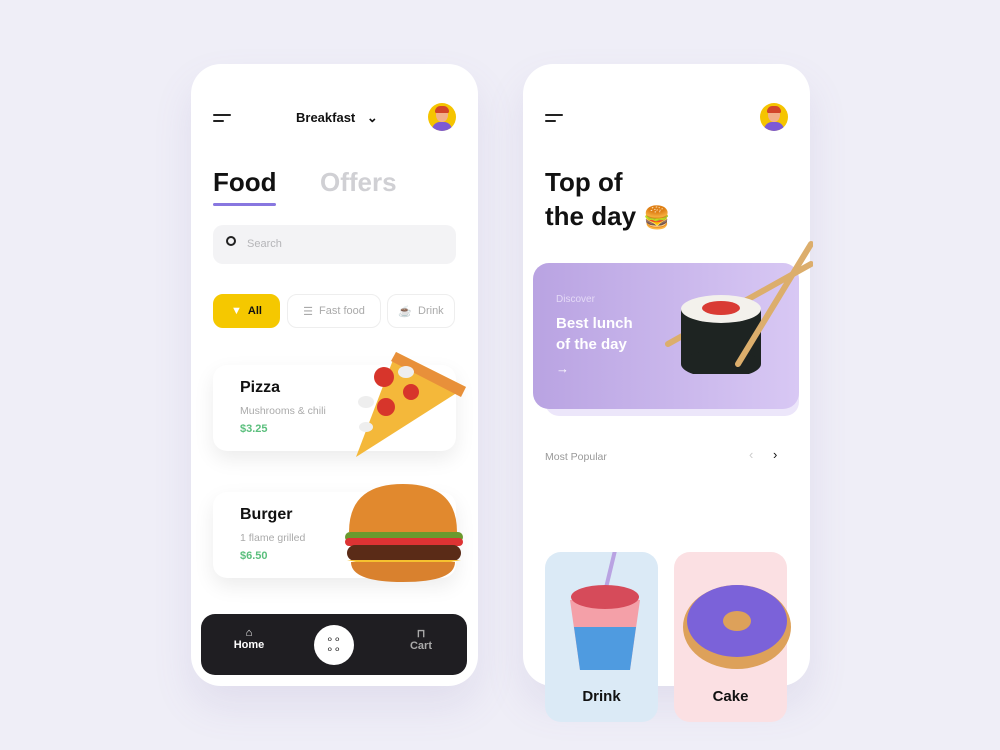 This screenshot has width=1000, height=750. I want to click on tab-offers: Offers, so click(358, 182).